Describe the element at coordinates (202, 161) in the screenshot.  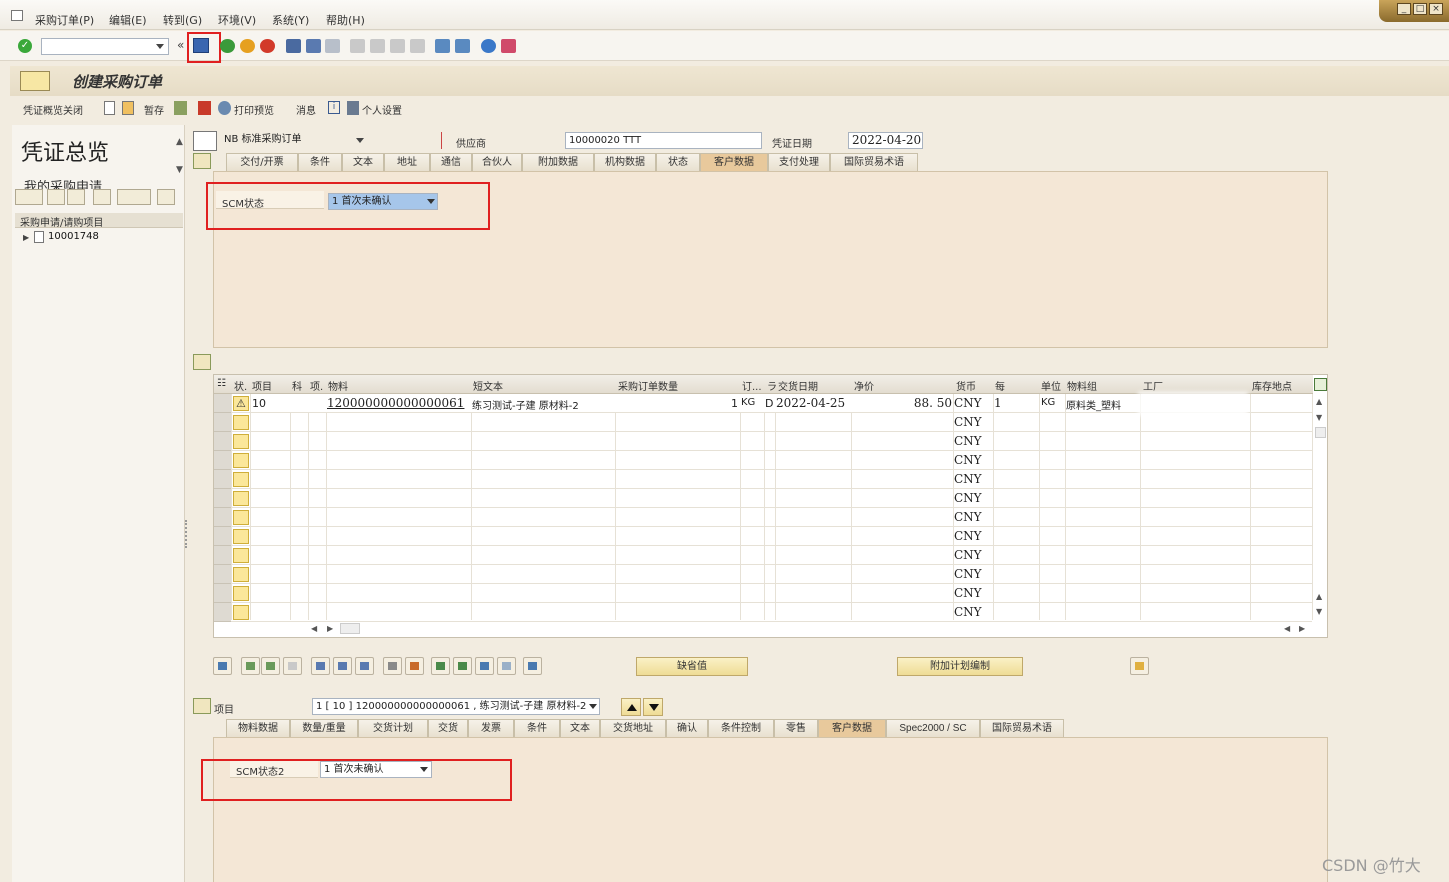
I see `header-collapse-icon` at that location.